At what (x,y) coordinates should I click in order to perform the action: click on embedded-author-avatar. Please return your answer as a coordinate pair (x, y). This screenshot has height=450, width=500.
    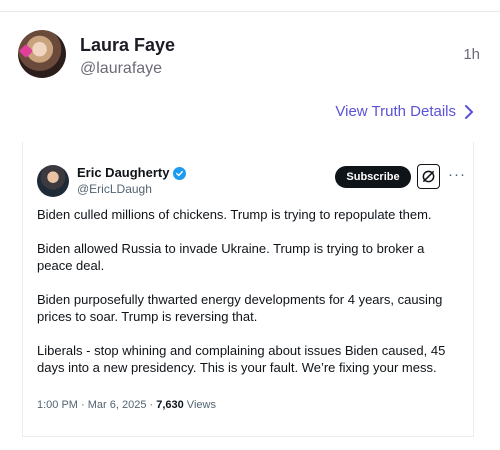
    Looking at the image, I should click on (53, 181).